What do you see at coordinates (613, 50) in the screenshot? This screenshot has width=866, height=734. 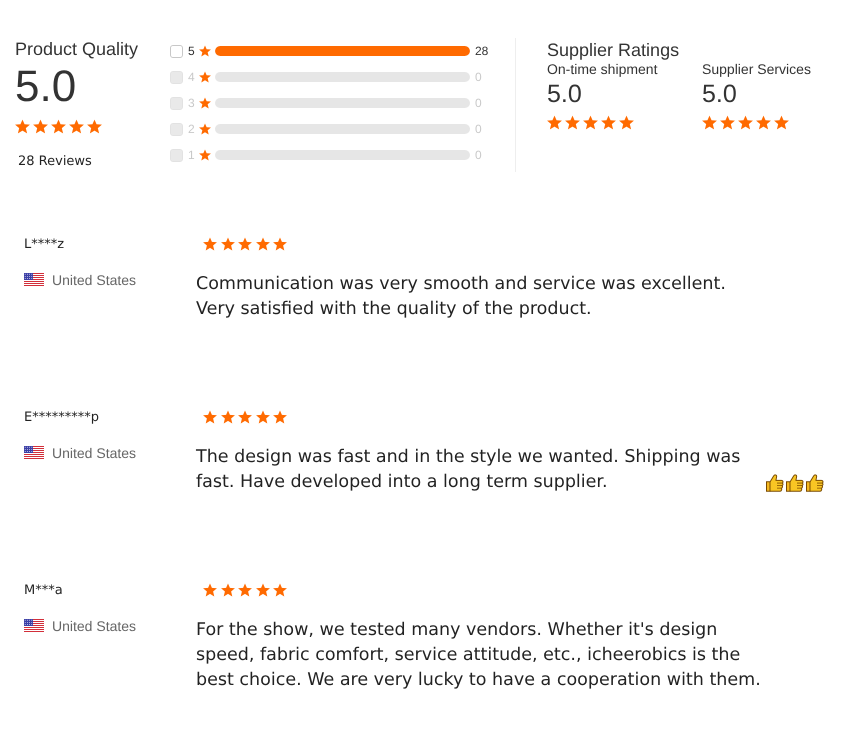 I see `section-title: Supplier Ratings` at bounding box center [613, 50].